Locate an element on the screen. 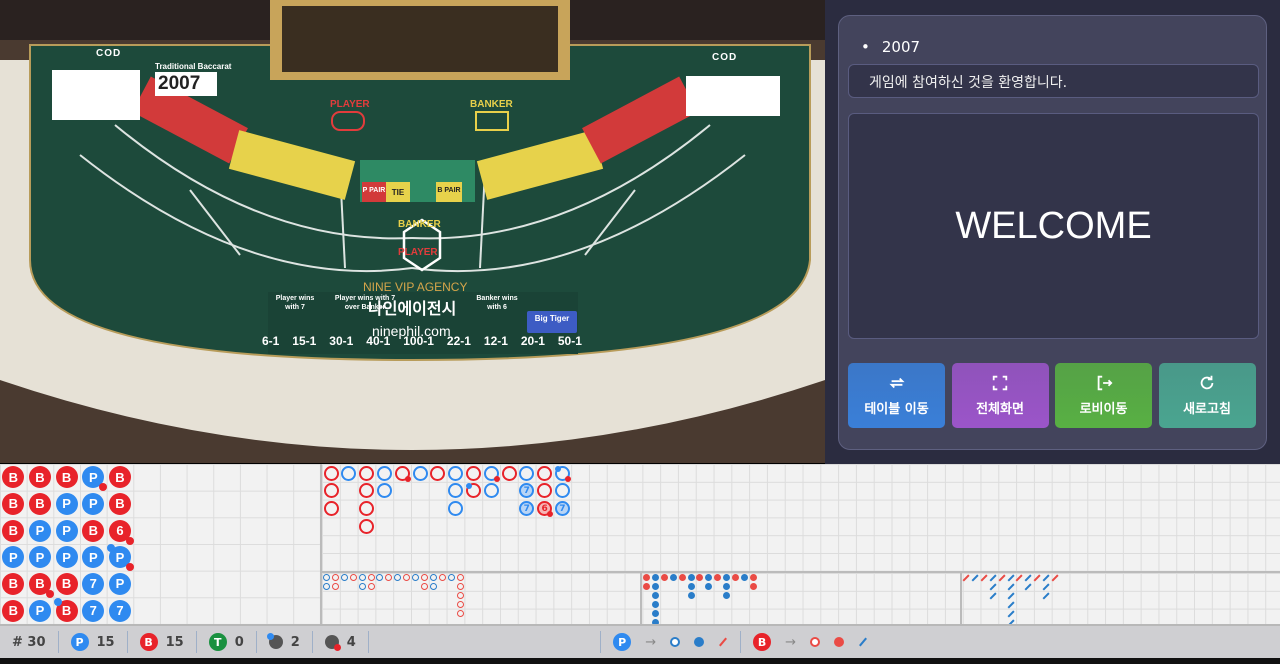  tie-label: TIE is located at coordinates (398, 192).